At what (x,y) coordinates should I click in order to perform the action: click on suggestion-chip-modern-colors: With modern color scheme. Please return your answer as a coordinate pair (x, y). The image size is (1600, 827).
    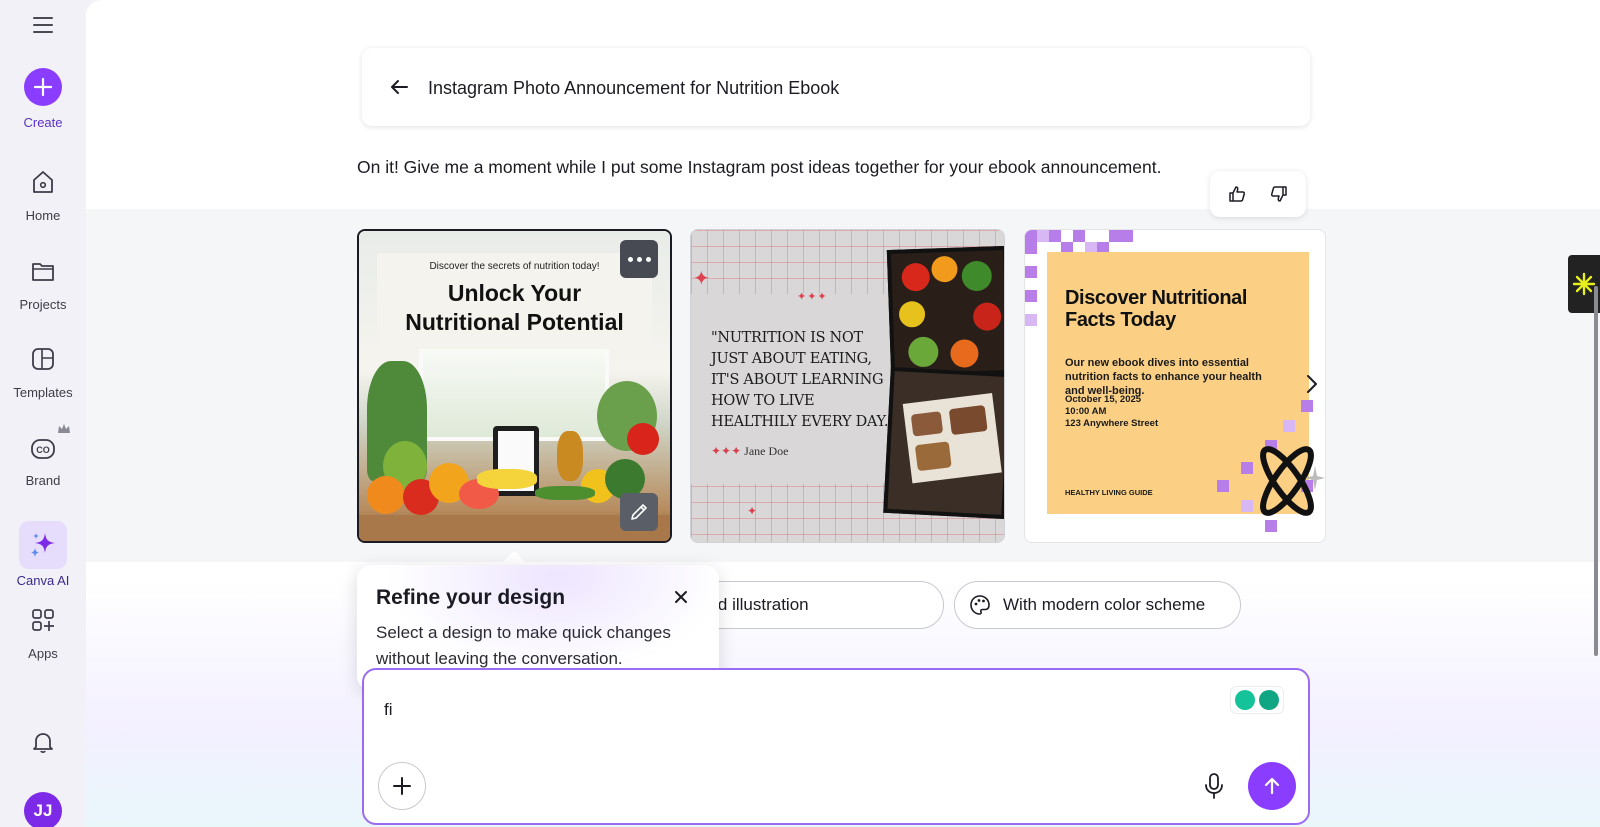
    Looking at the image, I should click on (1097, 605).